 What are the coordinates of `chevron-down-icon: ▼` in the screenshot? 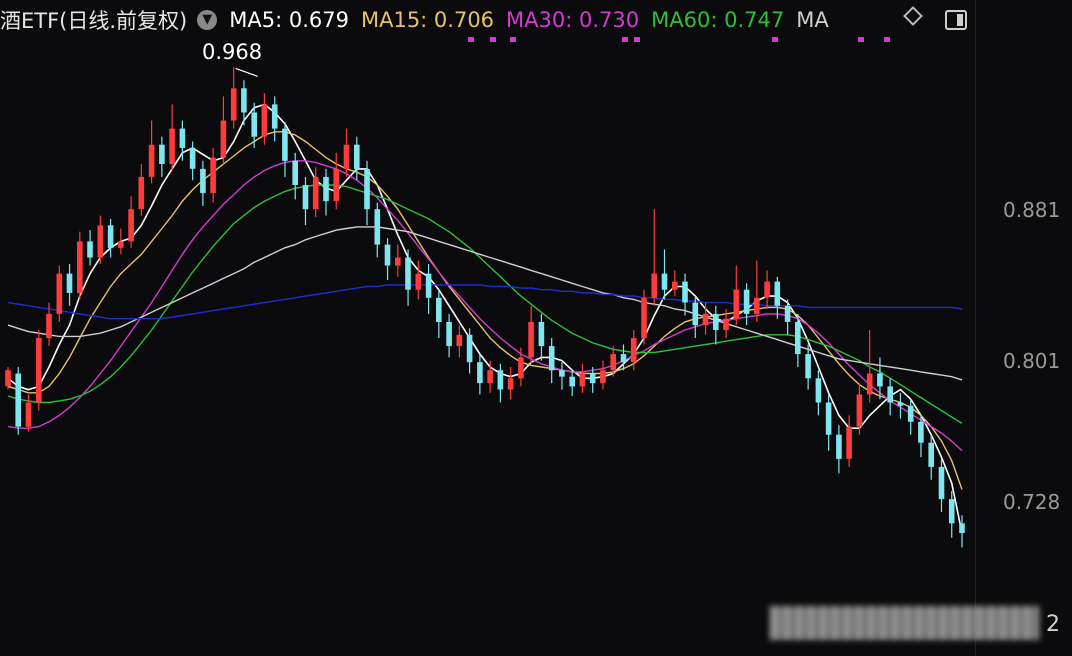 It's located at (207, 20).